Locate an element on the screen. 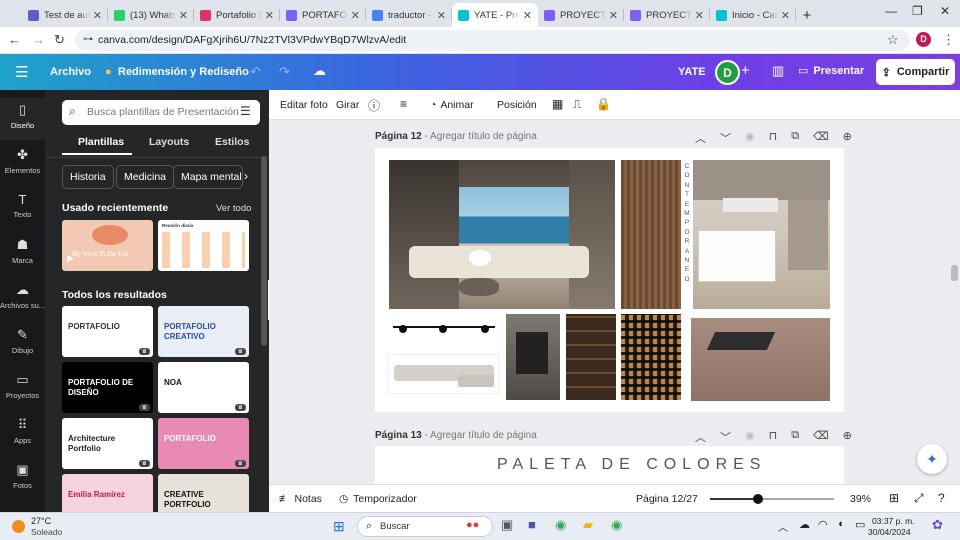  track-lights-photo is located at coordinates (444, 327).